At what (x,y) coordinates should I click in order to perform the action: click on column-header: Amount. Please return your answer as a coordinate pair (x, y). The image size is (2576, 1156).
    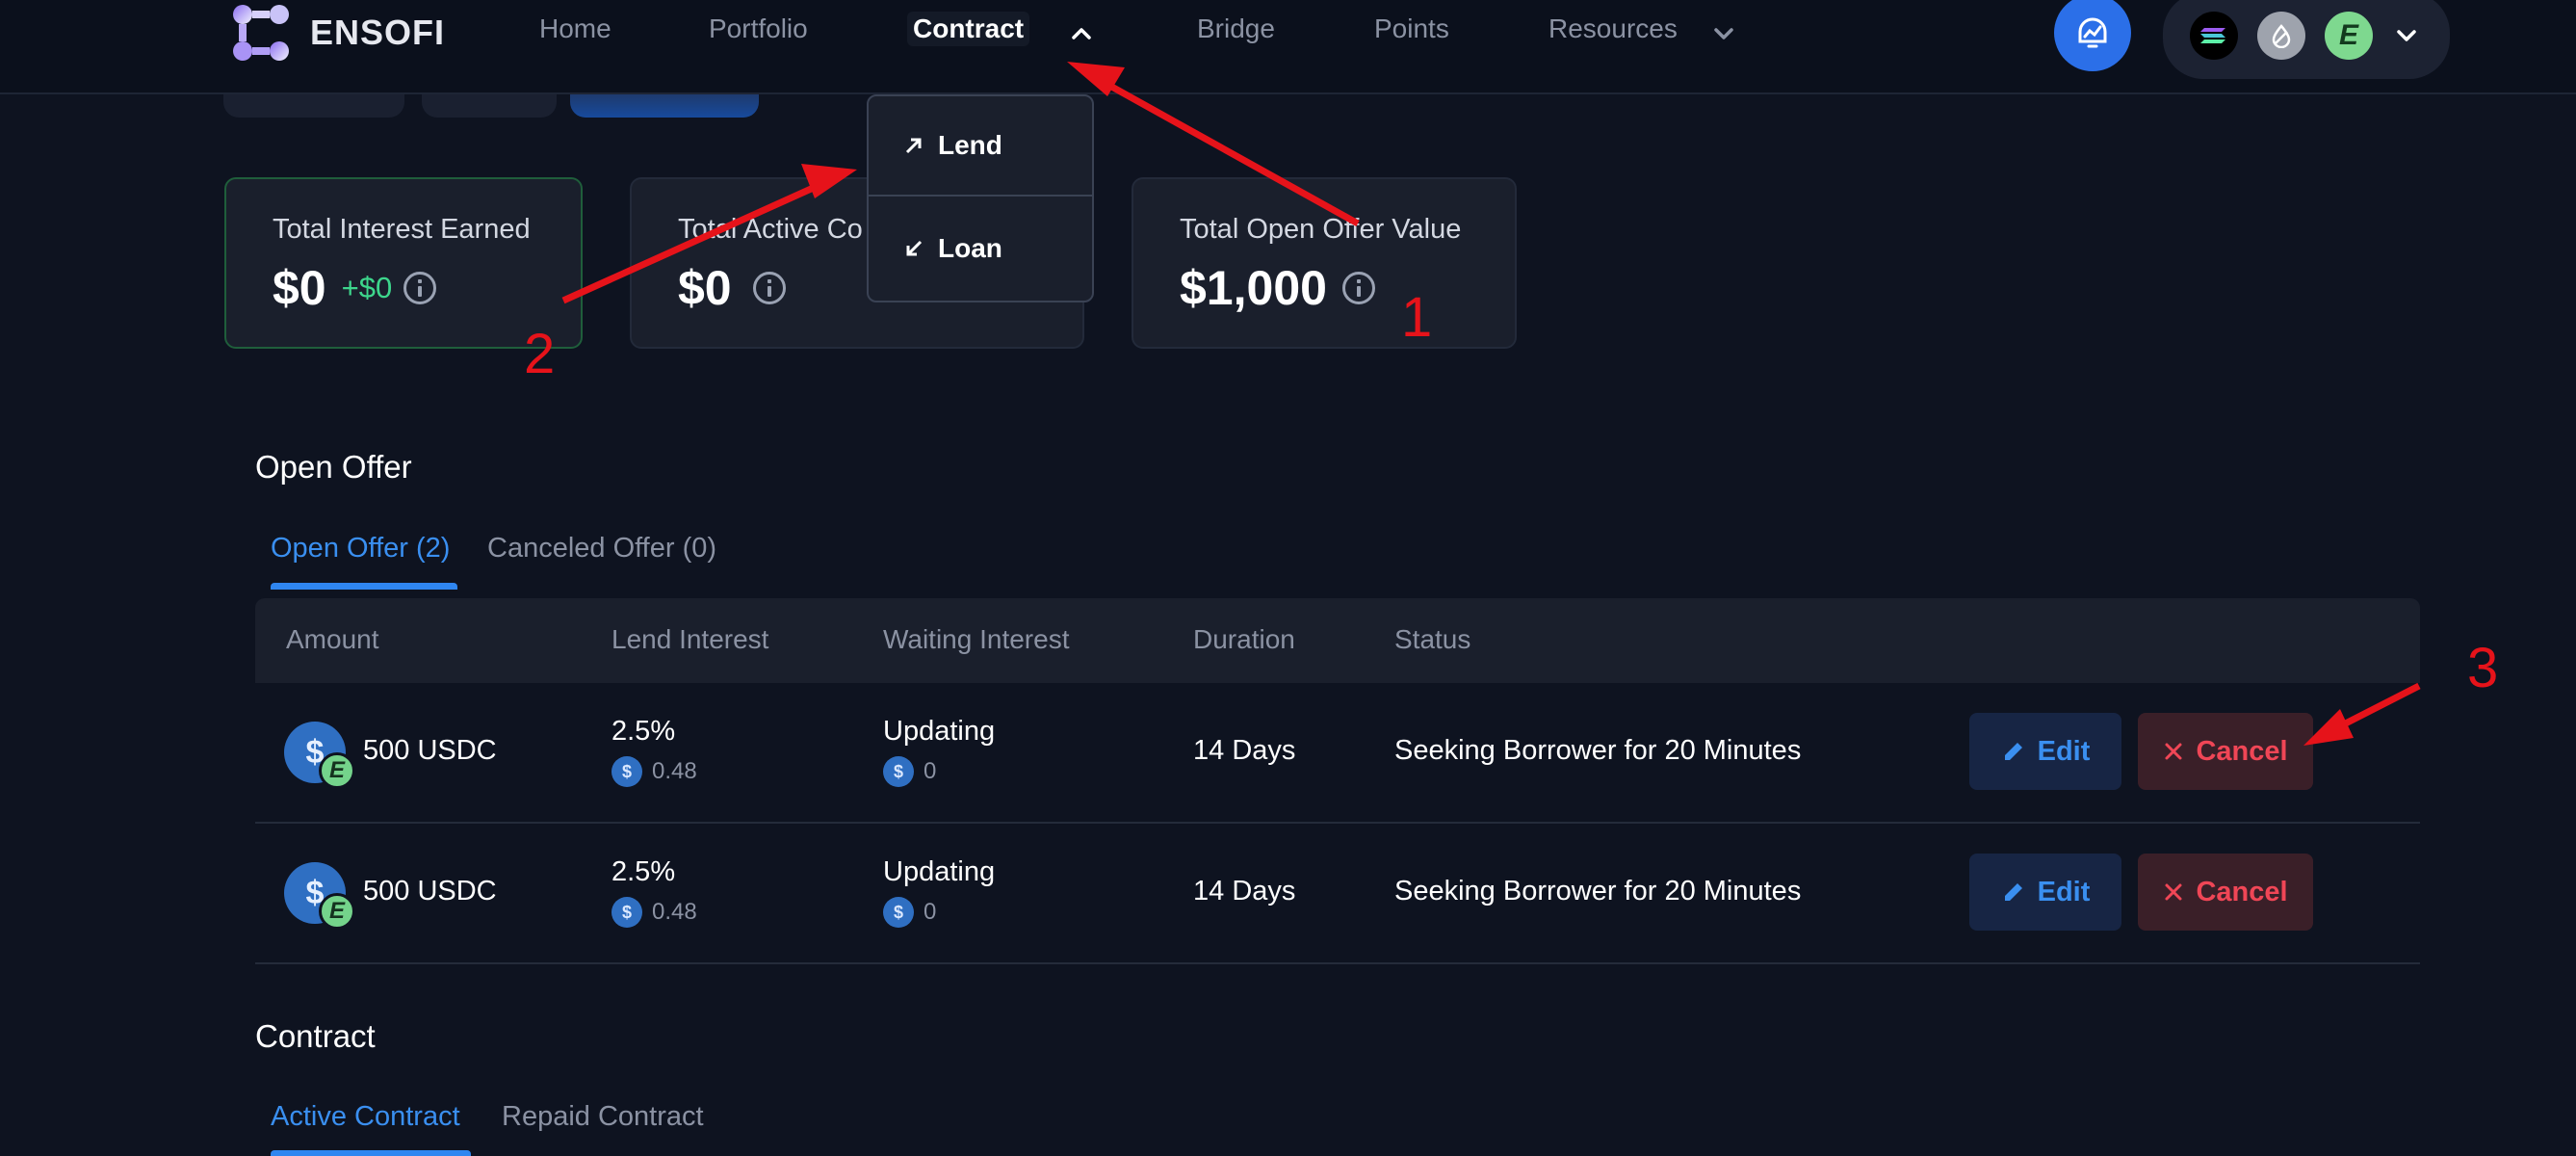
    Looking at the image, I should click on (332, 639).